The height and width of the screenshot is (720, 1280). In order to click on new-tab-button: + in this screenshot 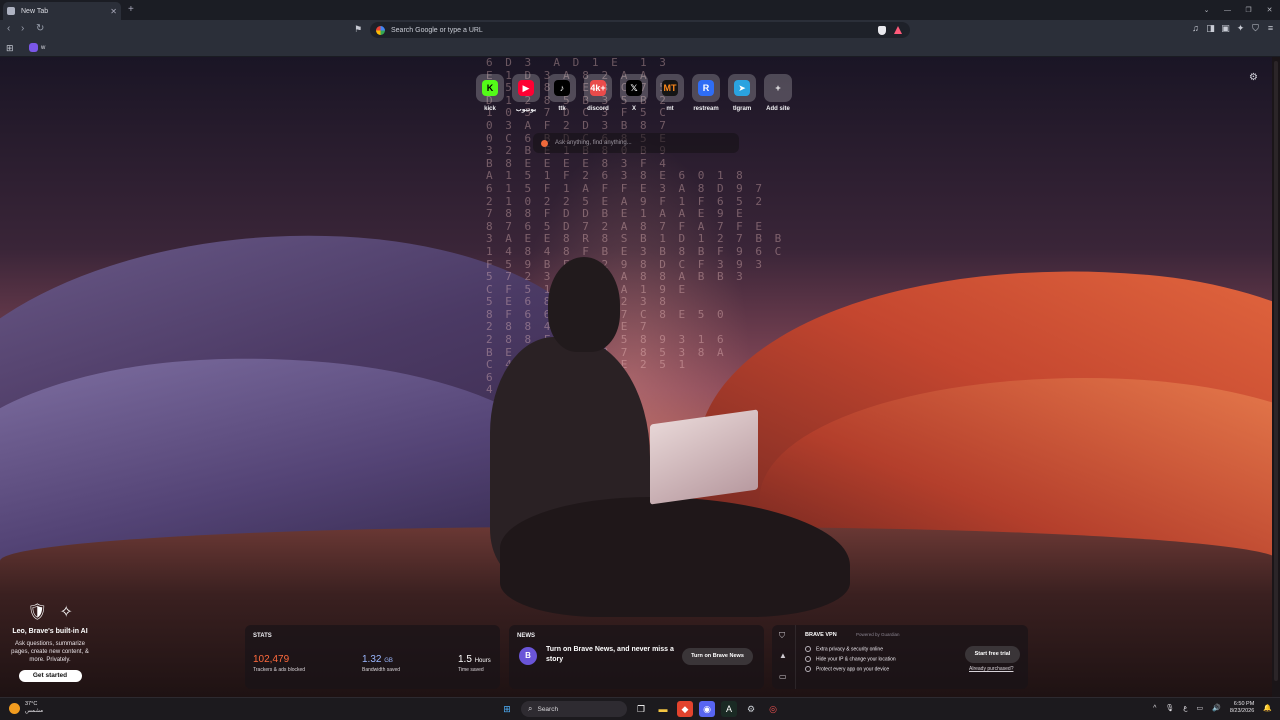, I will do `click(131, 9)`.